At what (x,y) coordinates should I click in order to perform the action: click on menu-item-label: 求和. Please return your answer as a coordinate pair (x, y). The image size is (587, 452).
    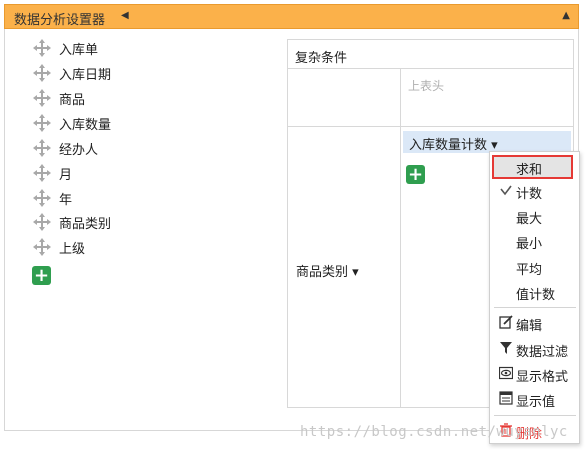
    Looking at the image, I should click on (529, 170).